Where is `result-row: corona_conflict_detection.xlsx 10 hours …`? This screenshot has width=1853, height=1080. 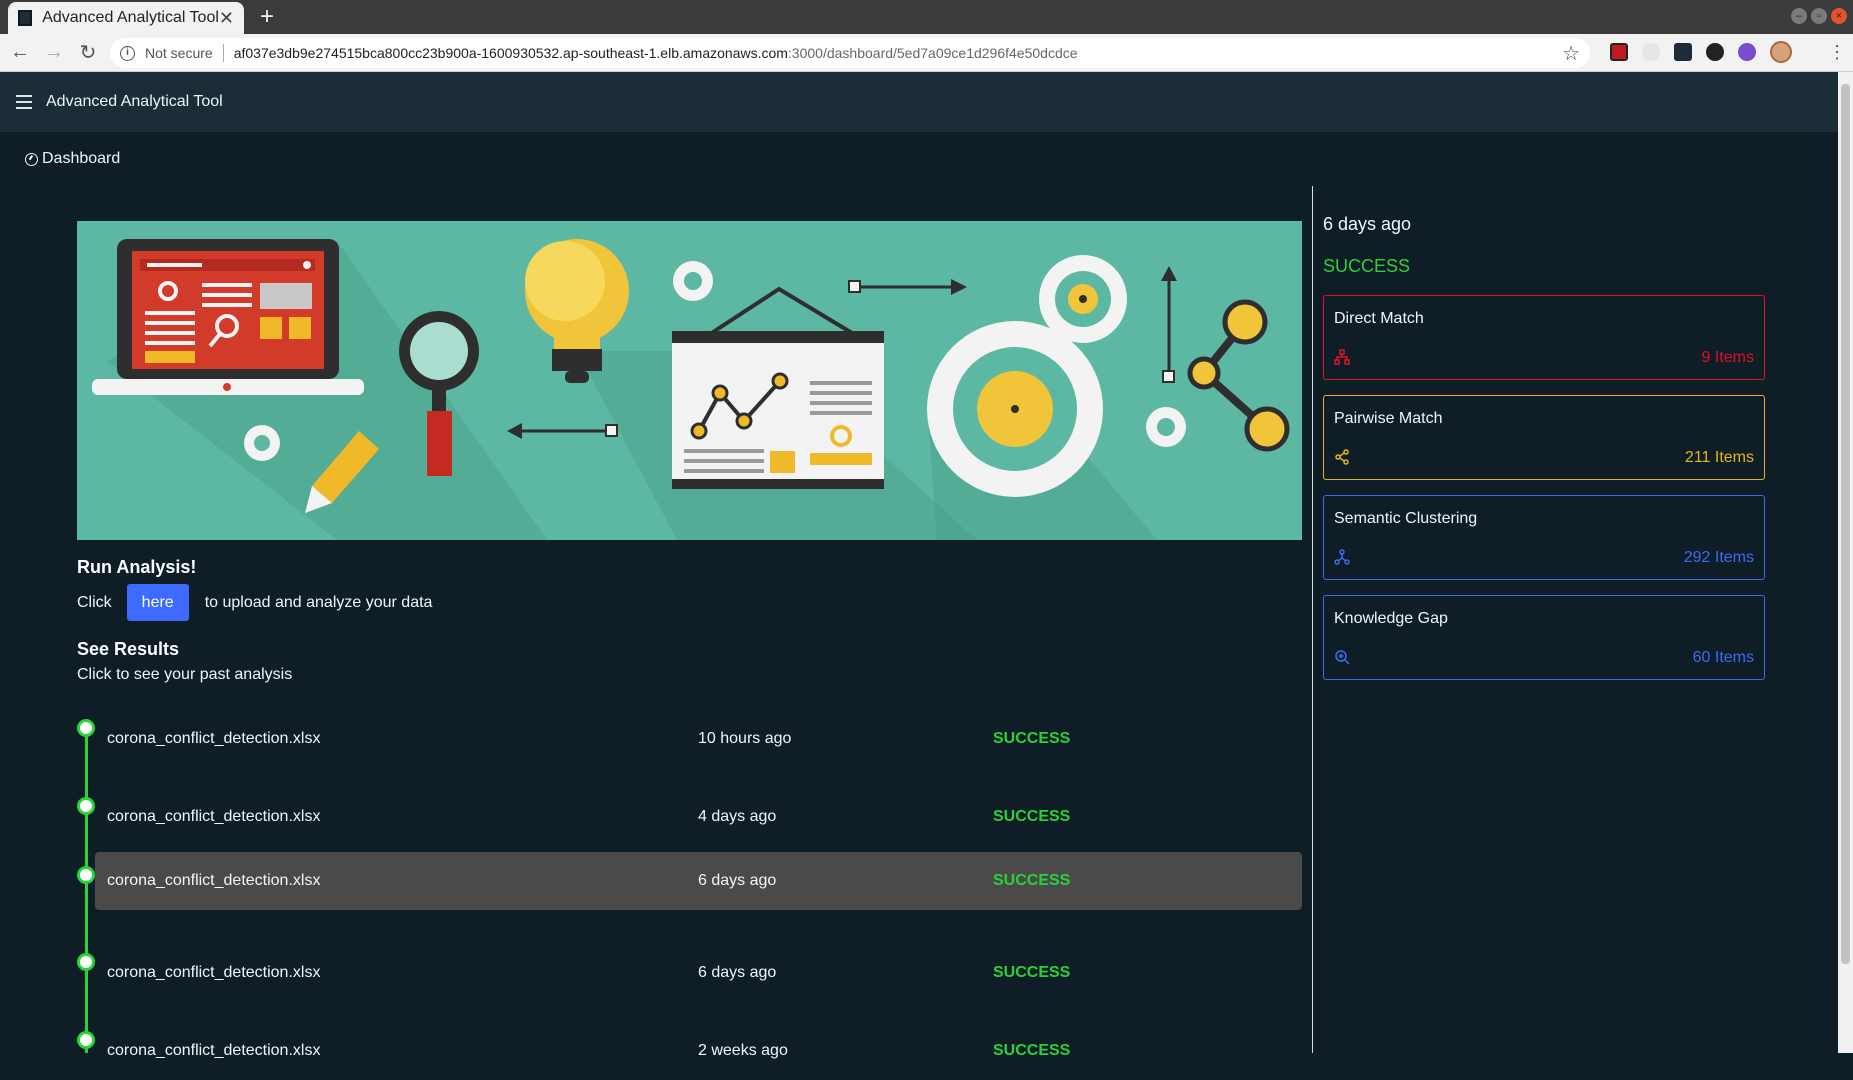 result-row: corona_conflict_detection.xlsx 10 hours … is located at coordinates (689, 739).